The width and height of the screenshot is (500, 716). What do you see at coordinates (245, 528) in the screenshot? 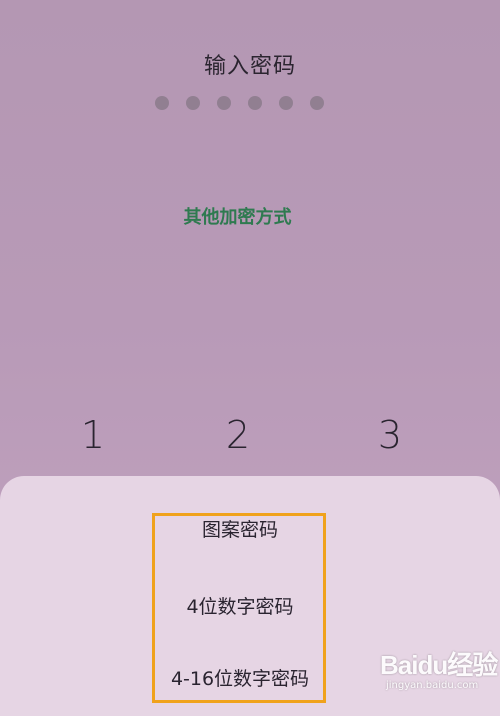
I see `option-pattern-password: 图案密码` at bounding box center [245, 528].